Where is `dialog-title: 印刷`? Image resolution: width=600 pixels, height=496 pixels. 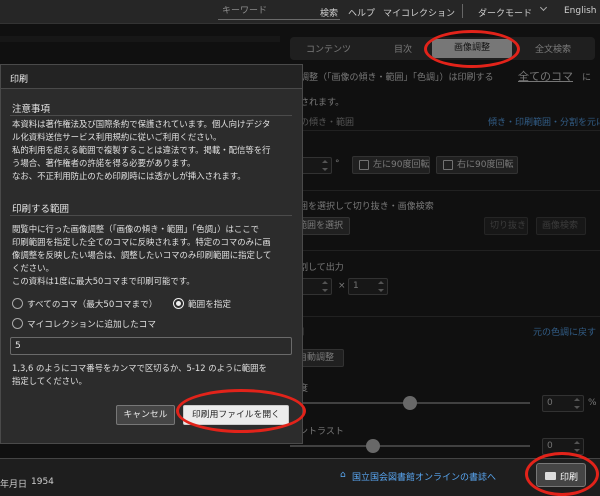
dialog-title: 印刷 is located at coordinates (19, 80).